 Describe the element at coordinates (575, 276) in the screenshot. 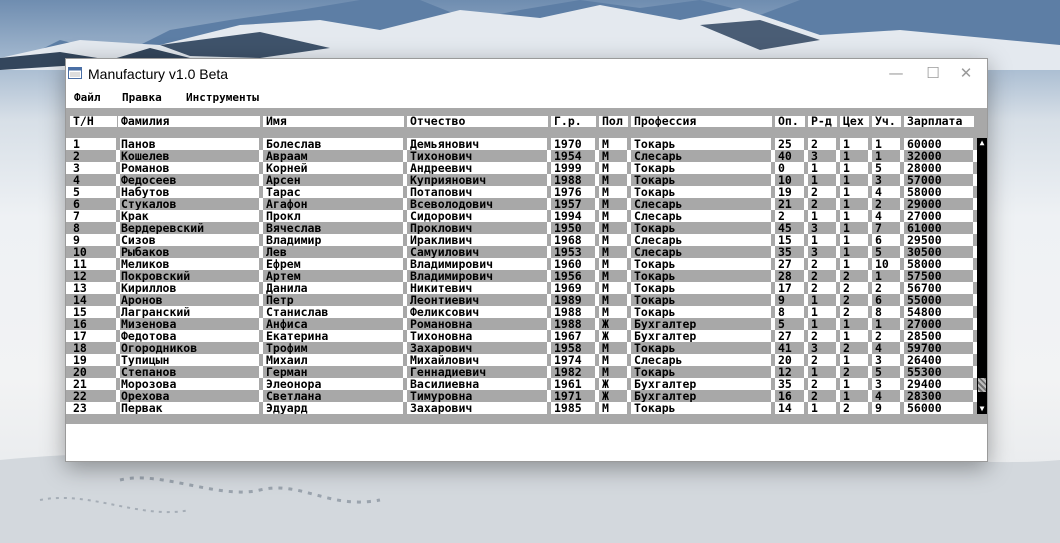

I see `cell-col-birth-year: 1956` at that location.